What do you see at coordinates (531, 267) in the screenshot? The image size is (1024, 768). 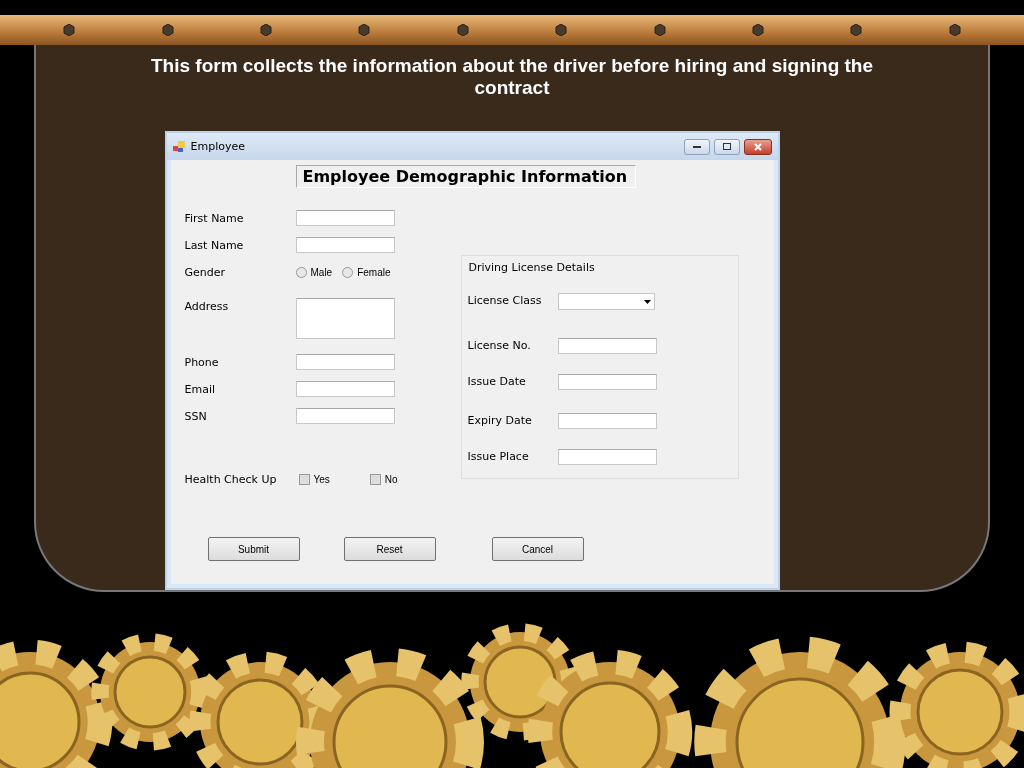 I see `group-title: Driving License Details` at bounding box center [531, 267].